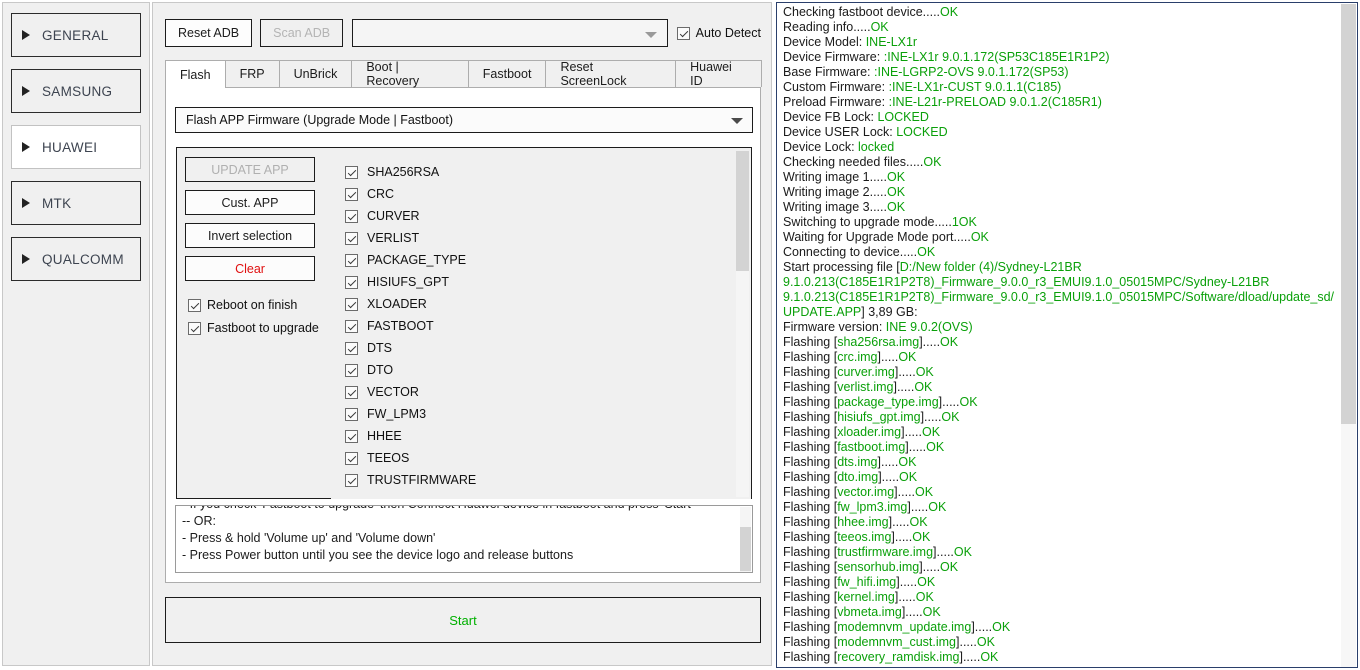 The height and width of the screenshot is (670, 1360). Describe the element at coordinates (195, 74) in the screenshot. I see `tab-flash: Flash` at that location.